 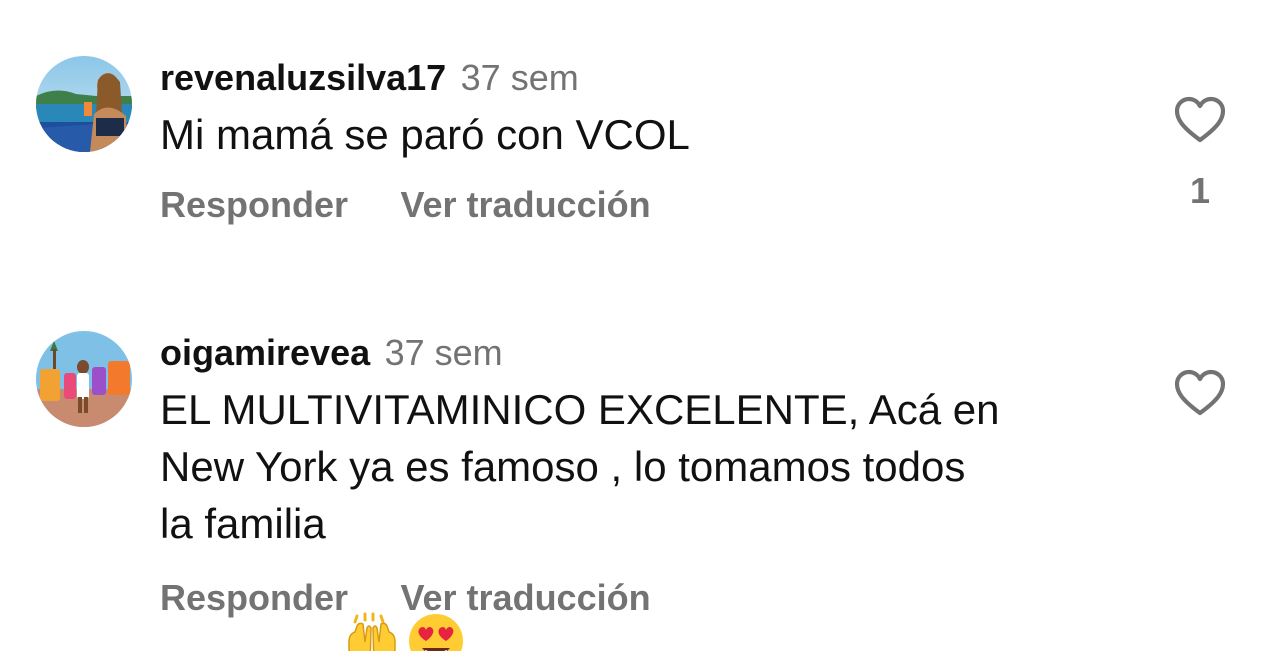 I want to click on avatar-beach-photo-icon, so click(x=84, y=104).